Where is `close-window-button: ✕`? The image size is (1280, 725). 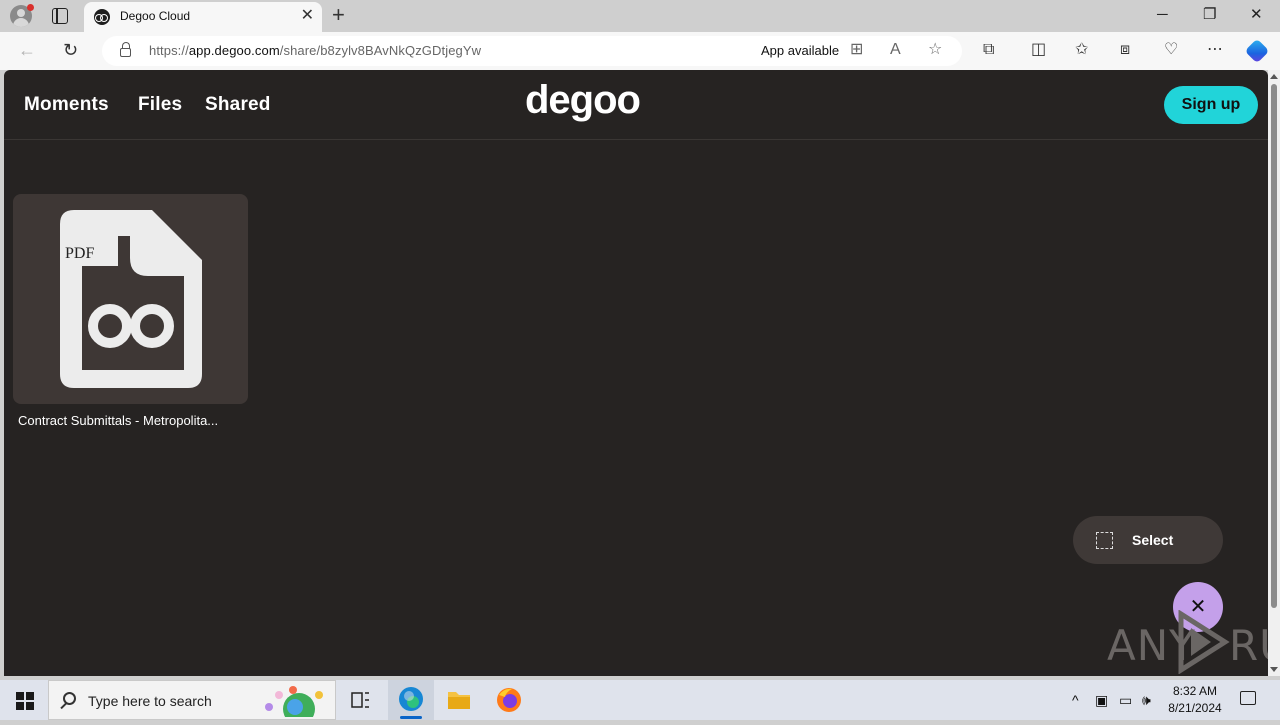
close-window-button: ✕ is located at coordinates (1256, 15).